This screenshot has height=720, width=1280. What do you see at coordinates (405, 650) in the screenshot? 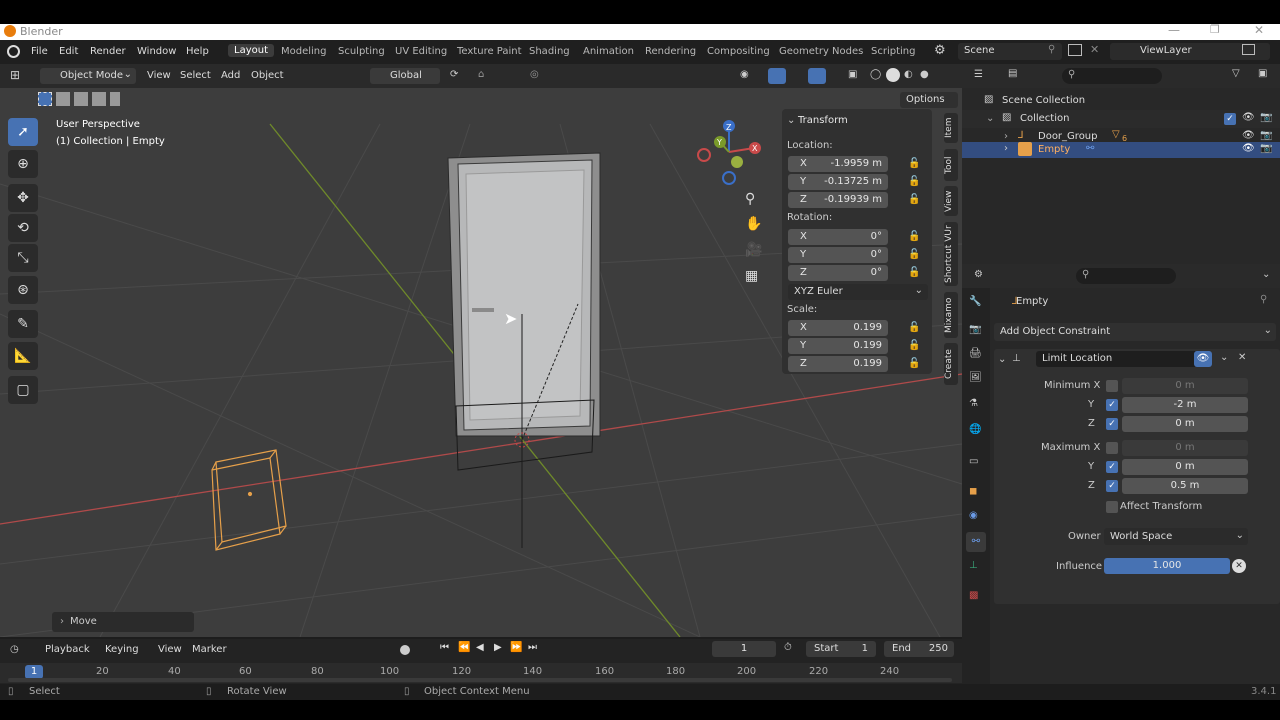
I see `record-icon` at bounding box center [405, 650].